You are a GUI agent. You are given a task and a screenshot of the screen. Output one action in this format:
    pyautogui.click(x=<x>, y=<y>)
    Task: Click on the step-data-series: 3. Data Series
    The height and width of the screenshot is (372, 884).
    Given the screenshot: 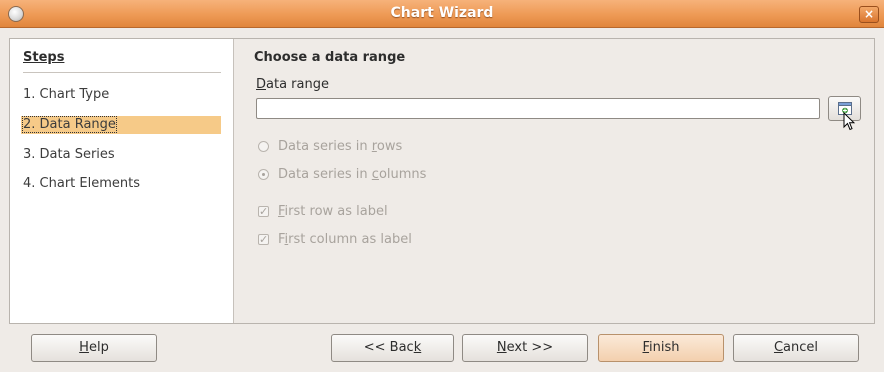 What is the action you would take?
    pyautogui.click(x=69, y=155)
    